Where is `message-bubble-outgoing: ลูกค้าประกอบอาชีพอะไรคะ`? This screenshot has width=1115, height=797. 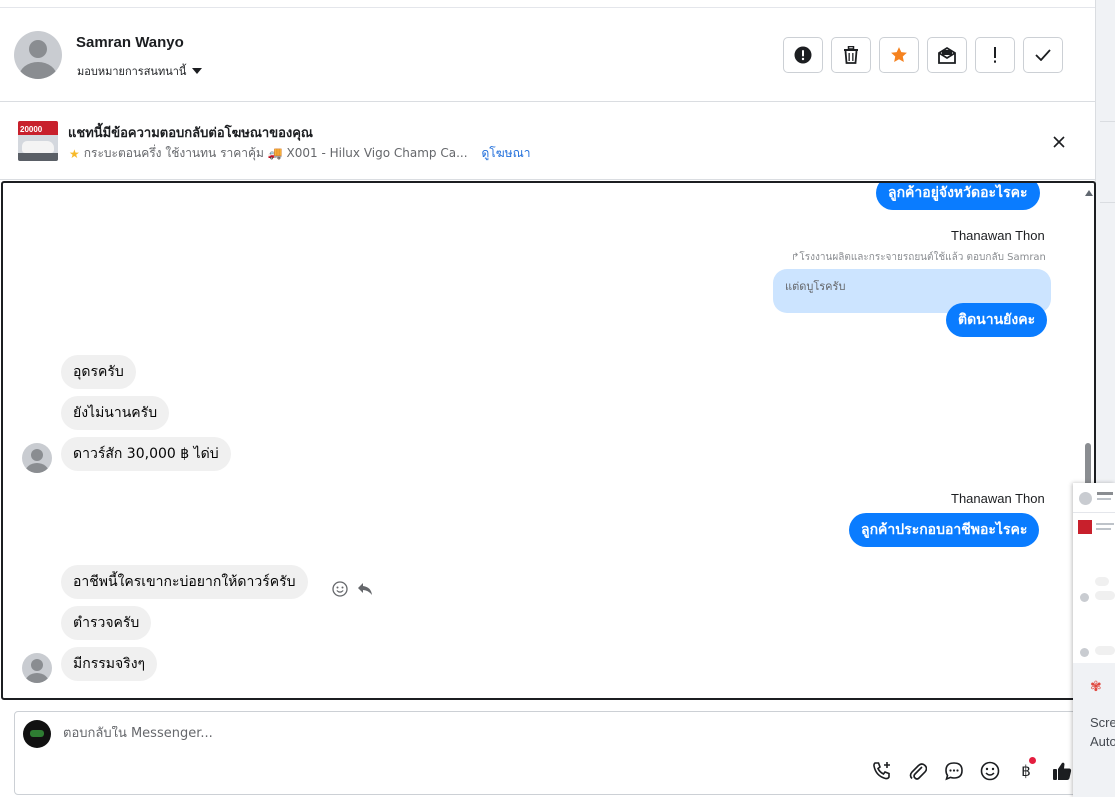
message-bubble-outgoing: ลูกค้าประกอบอาชีพอะไรคะ is located at coordinates (944, 530).